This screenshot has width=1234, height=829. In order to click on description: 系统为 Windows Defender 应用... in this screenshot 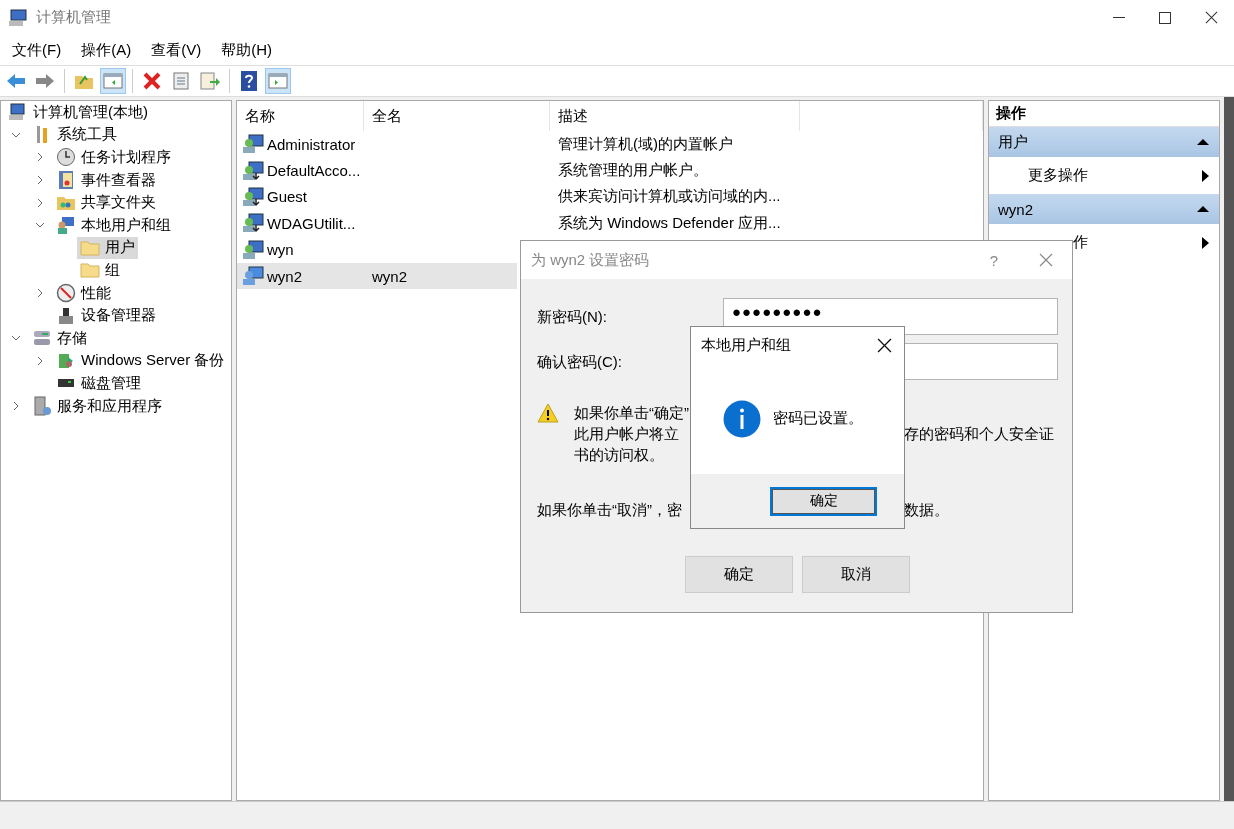, I will do `click(669, 222)`.